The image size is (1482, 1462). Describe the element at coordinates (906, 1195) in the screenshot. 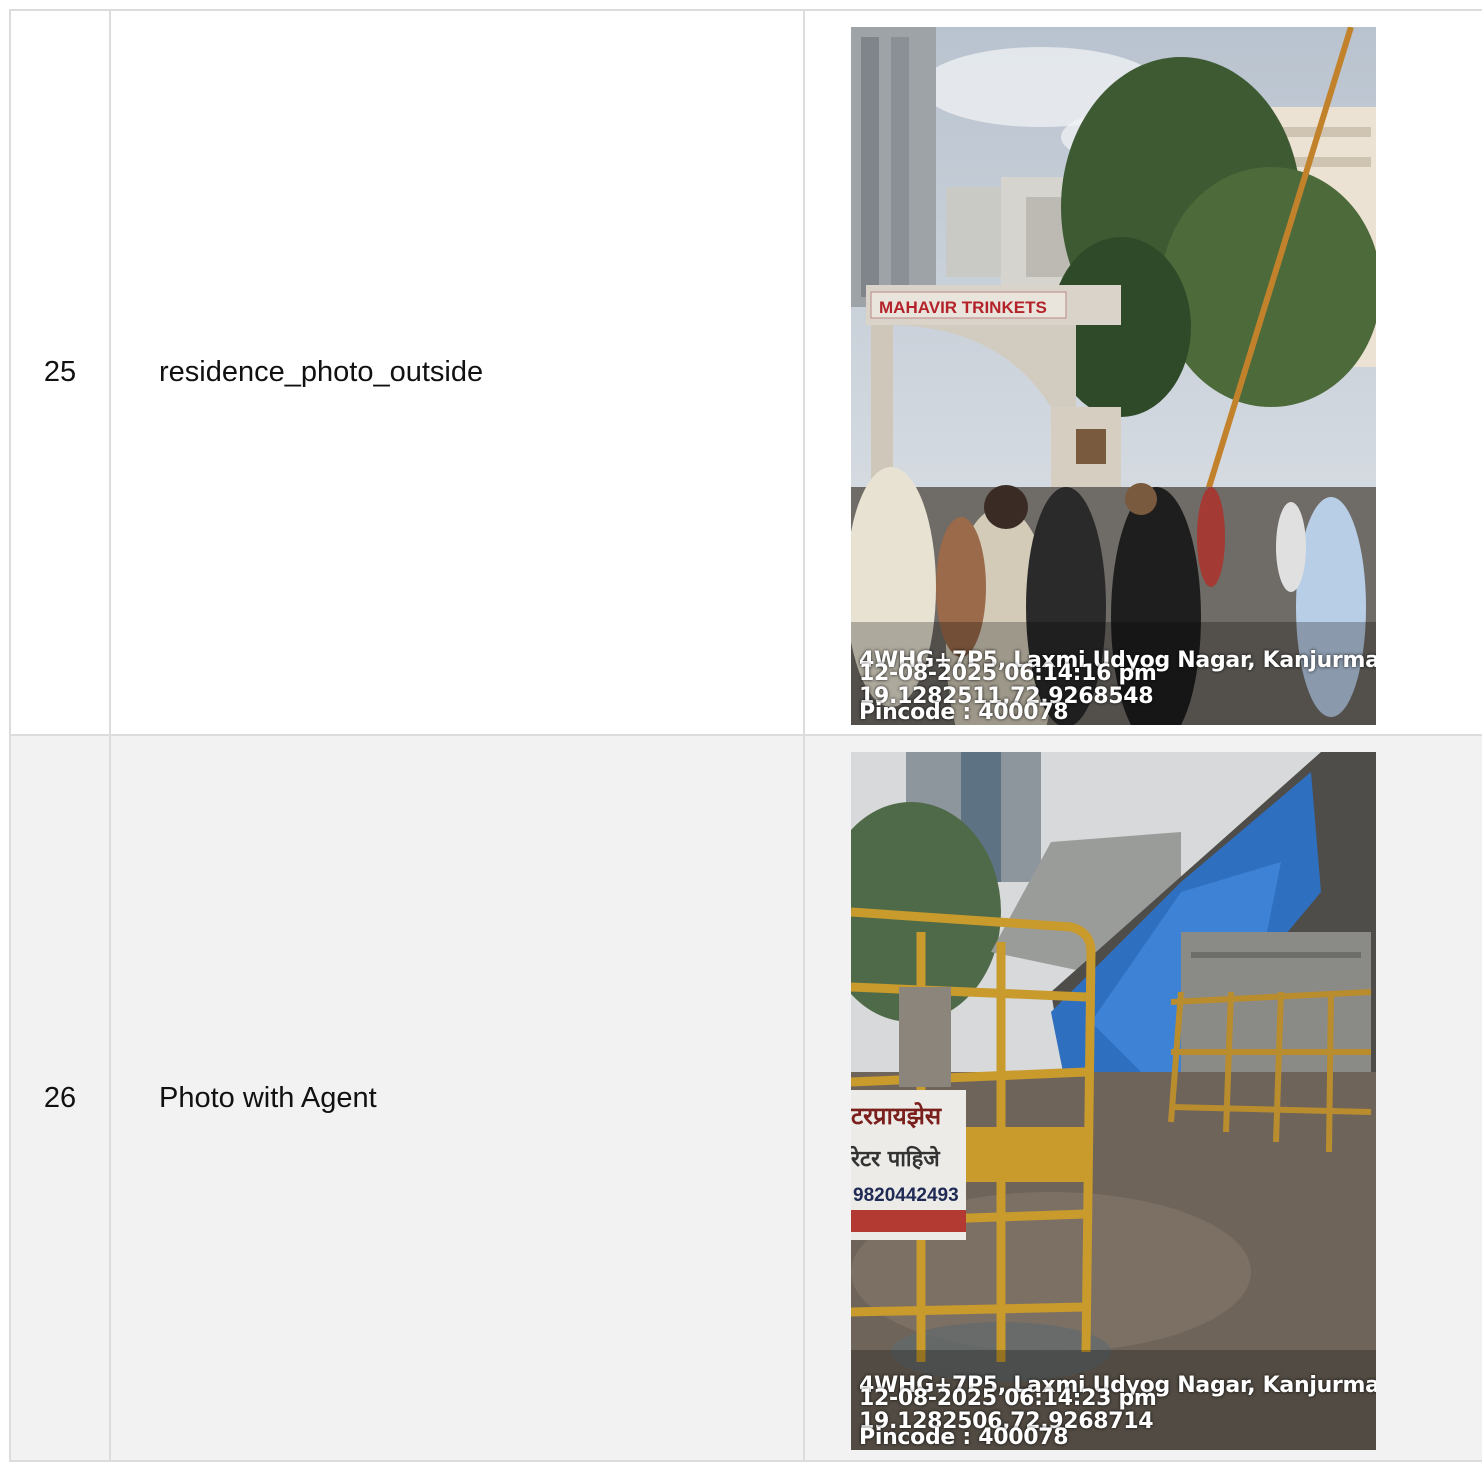

I see `sign-line-3: 9820442493` at that location.